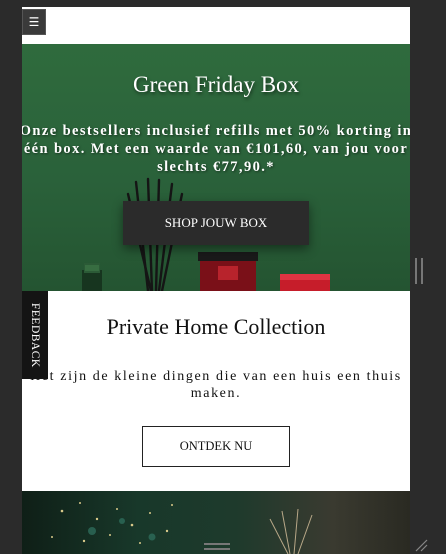  Describe the element at coordinates (419, 271) in the screenshot. I see `scroll-handle-icon` at that location.